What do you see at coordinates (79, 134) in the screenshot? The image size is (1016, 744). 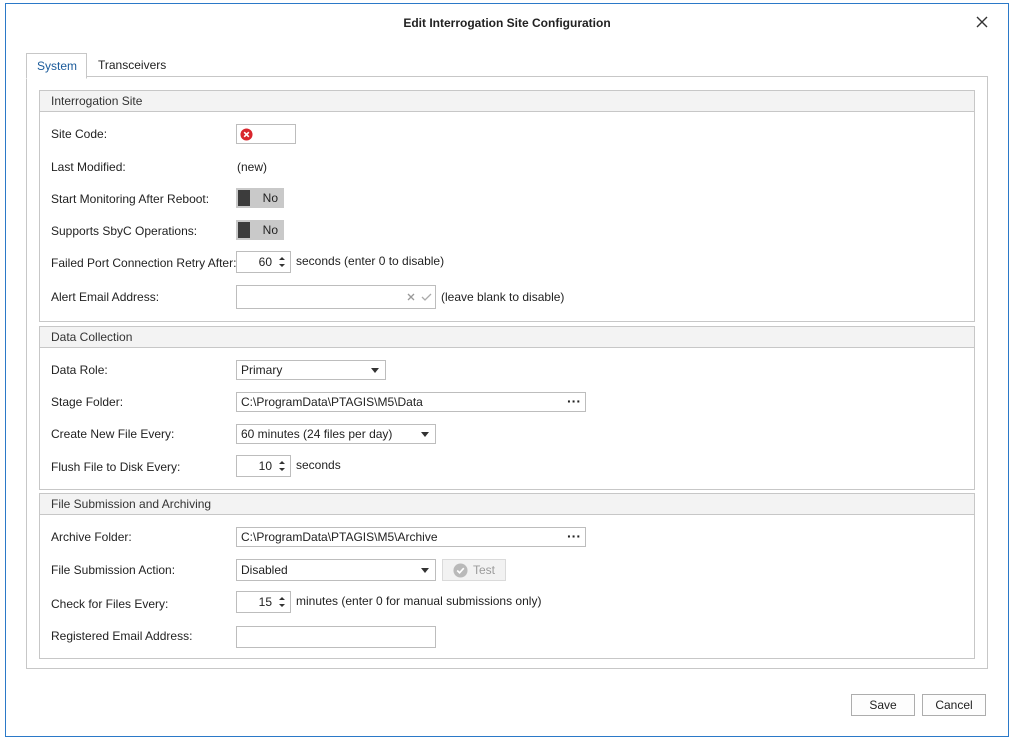 I see `site-code-label: Site Code:` at bounding box center [79, 134].